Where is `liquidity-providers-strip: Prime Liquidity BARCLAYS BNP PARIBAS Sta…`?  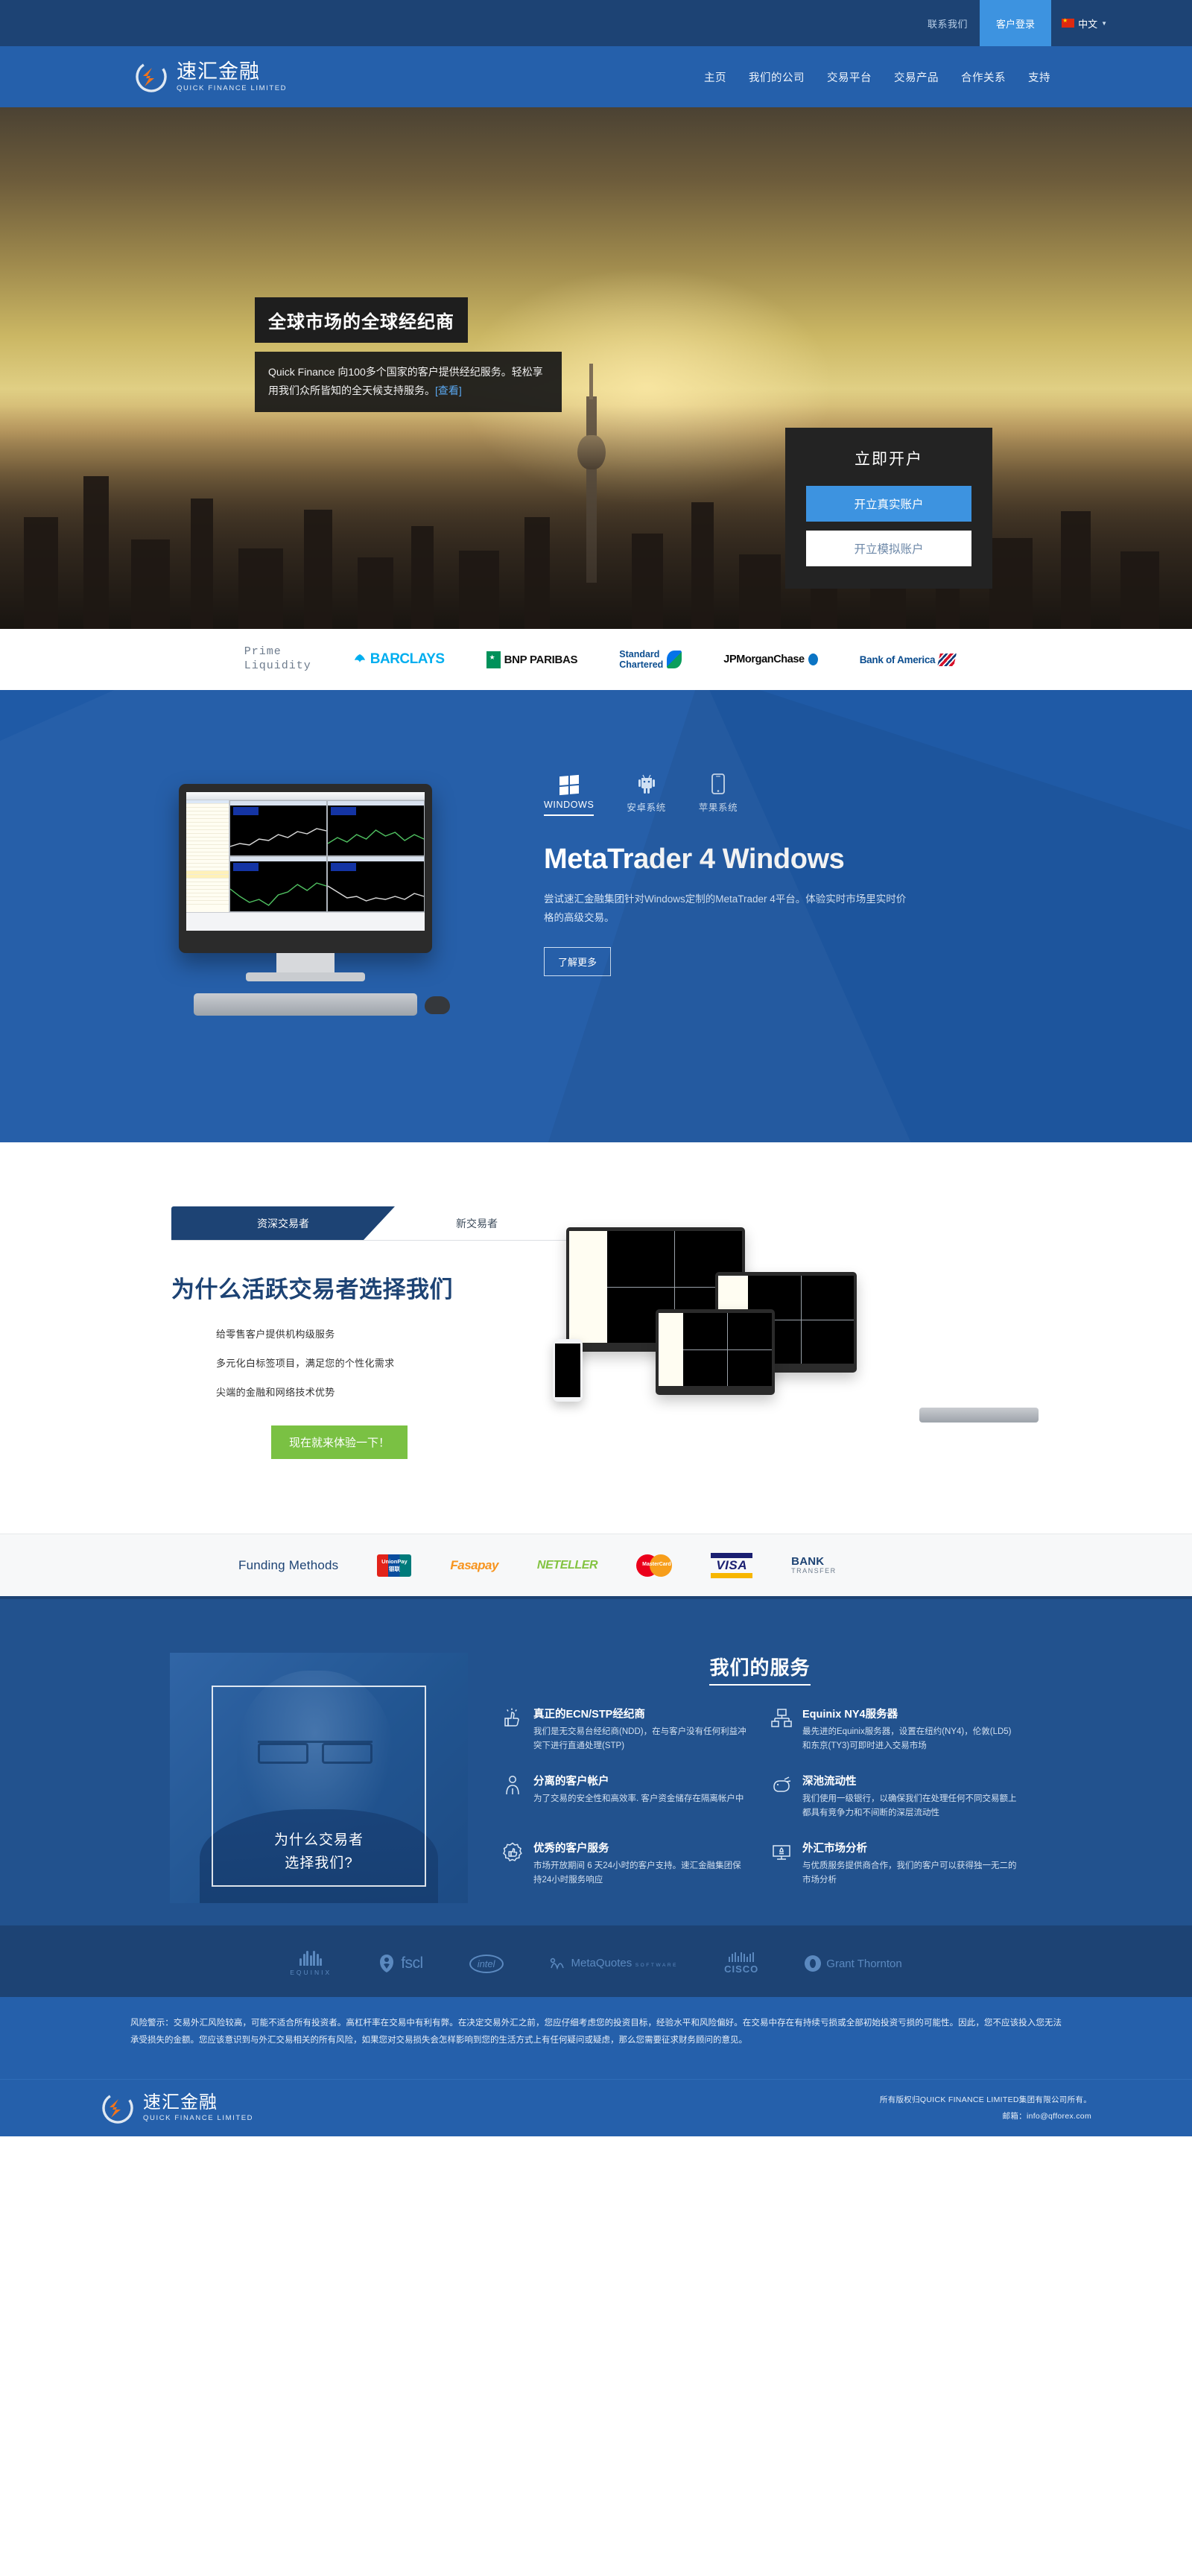
liquidity-providers-strip: Prime Liquidity BARCLAYS BNP PARIBAS Sta… is located at coordinates (596, 659).